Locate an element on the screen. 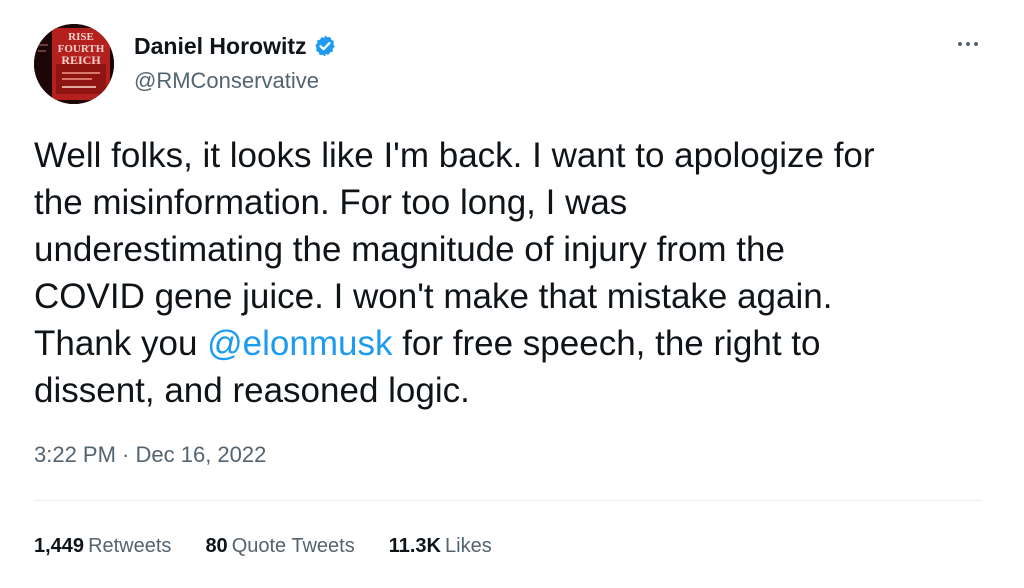 The image size is (1024, 588). avatar: RISE FOURTH REICH is located at coordinates (74, 64).